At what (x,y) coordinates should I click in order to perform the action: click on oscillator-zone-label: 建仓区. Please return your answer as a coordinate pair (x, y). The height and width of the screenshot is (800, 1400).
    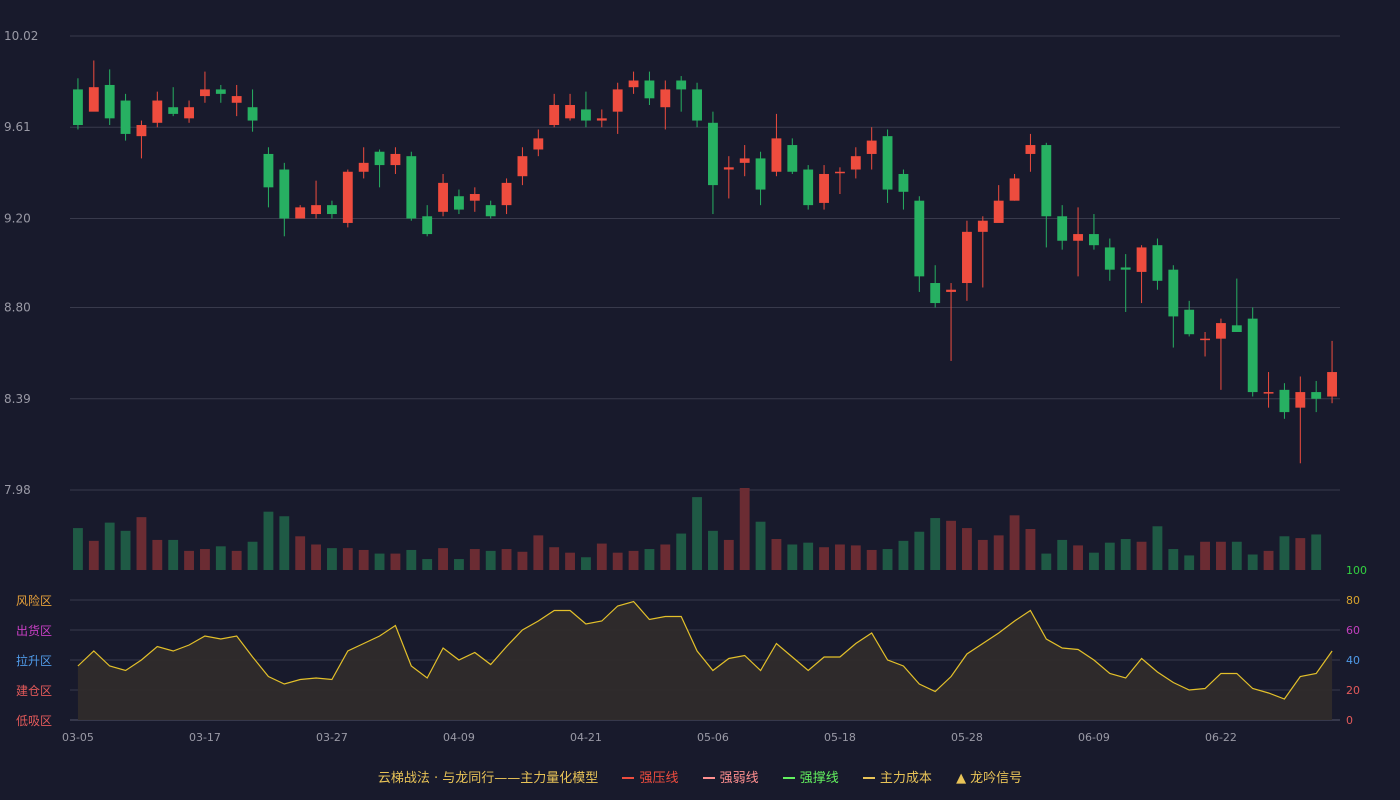
    Looking at the image, I should click on (34, 691).